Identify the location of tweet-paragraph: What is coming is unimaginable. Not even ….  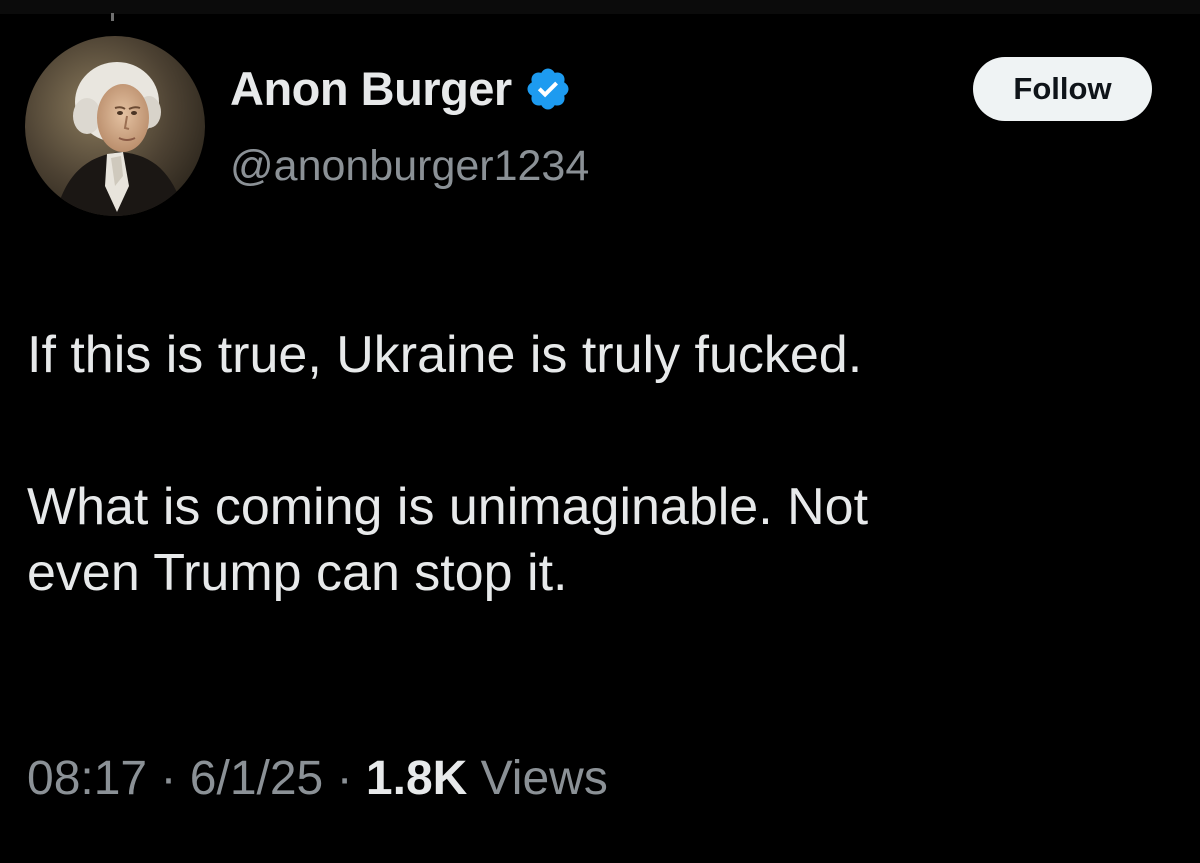
(602, 540).